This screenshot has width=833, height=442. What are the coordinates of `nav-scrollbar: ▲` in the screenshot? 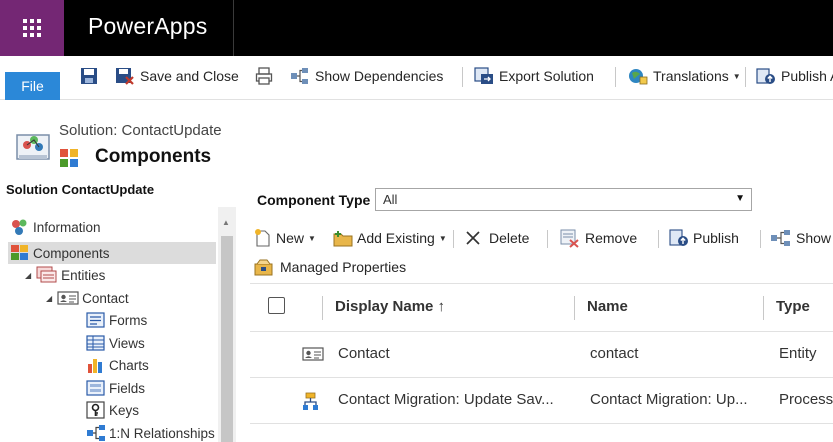 It's located at (227, 324).